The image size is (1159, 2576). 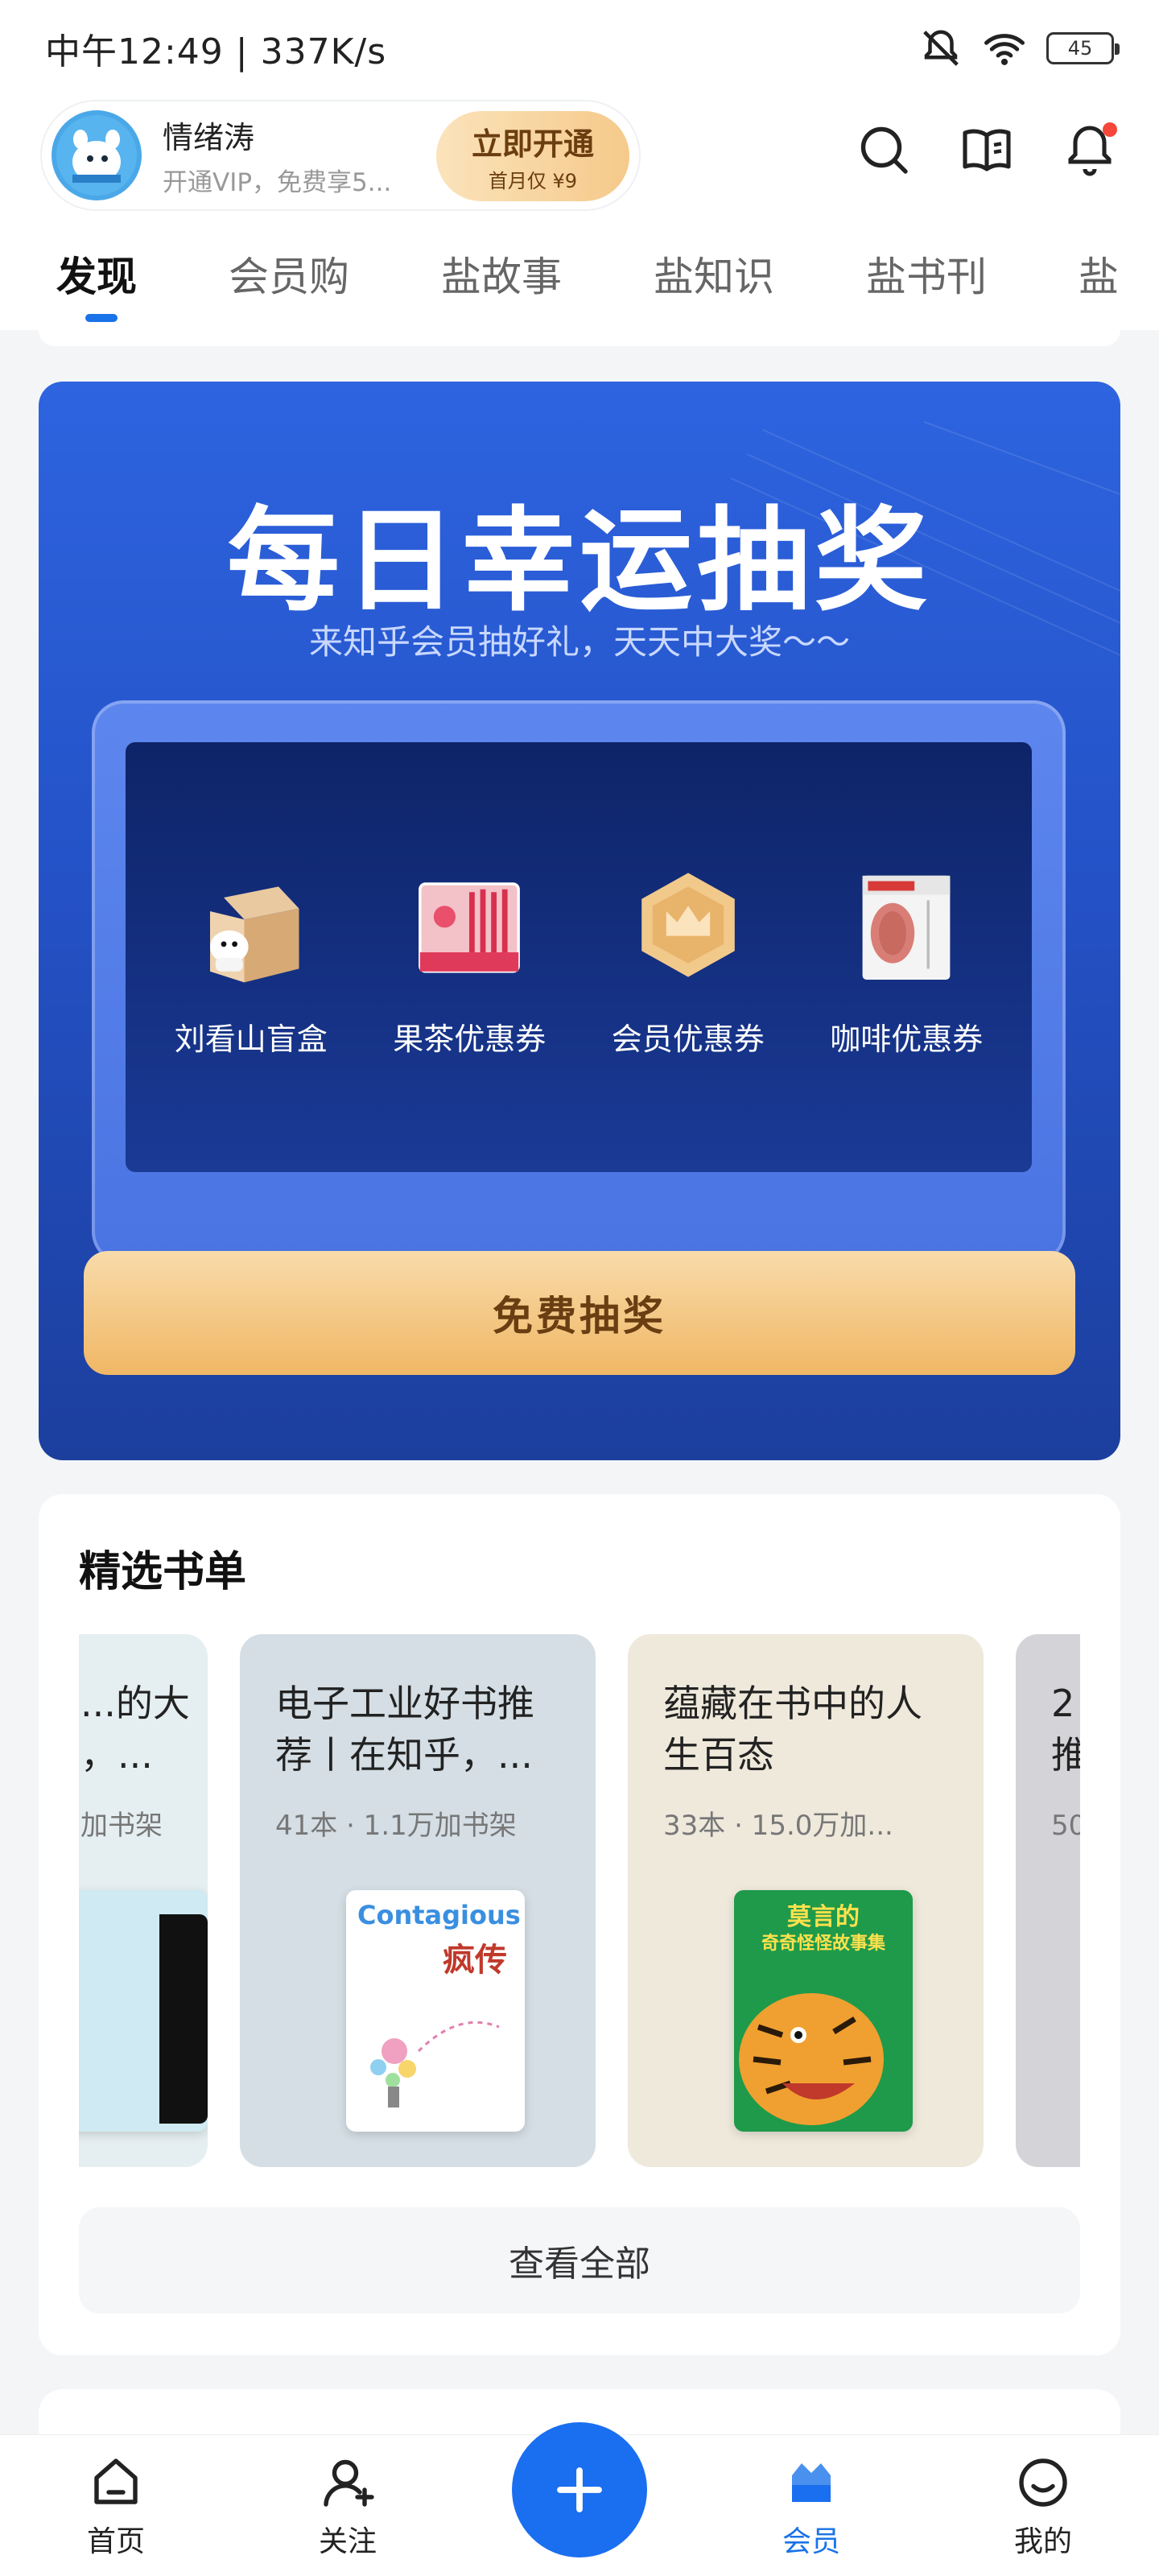 I want to click on prize-tea-coupon: 果茶优惠券, so click(x=469, y=958).